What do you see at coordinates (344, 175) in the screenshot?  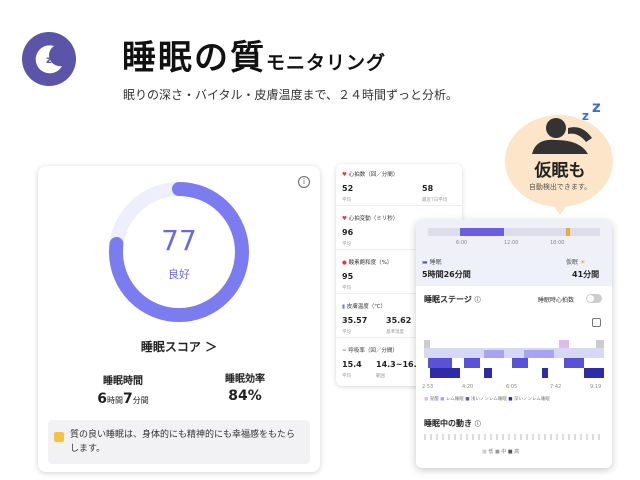 I see `heart-icon: ♥` at bounding box center [344, 175].